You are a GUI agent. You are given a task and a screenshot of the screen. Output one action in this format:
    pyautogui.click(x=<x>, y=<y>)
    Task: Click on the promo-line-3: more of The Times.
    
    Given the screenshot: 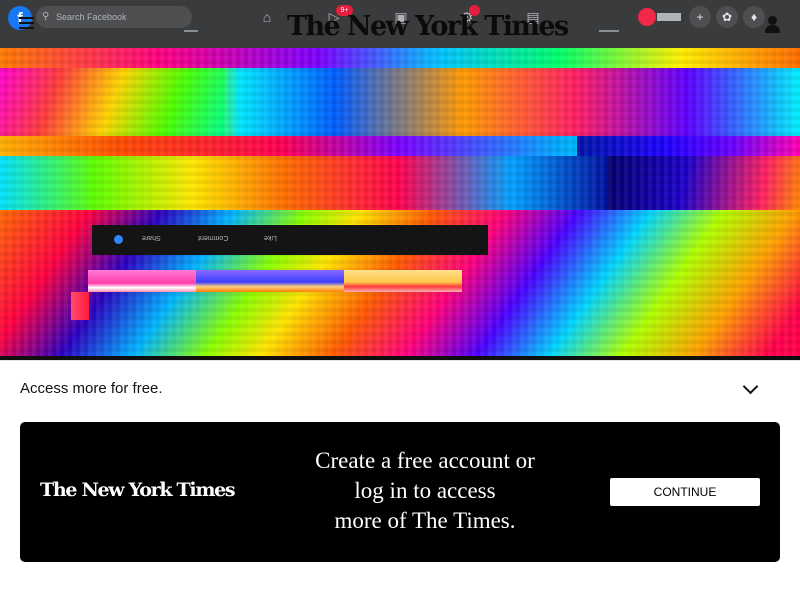 What is the action you would take?
    pyautogui.click(x=425, y=520)
    